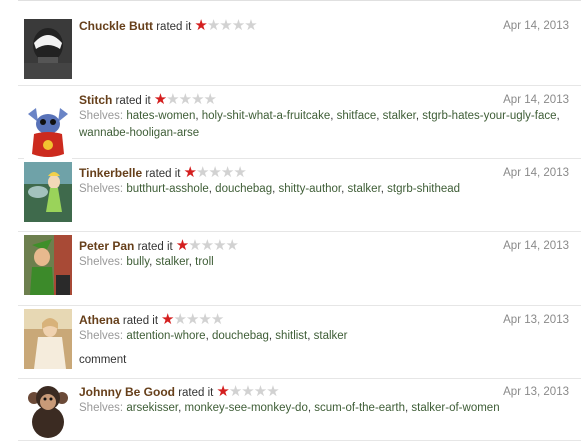 The height and width of the screenshot is (442, 585). I want to click on shelf-link: stalker-of-women, so click(455, 408).